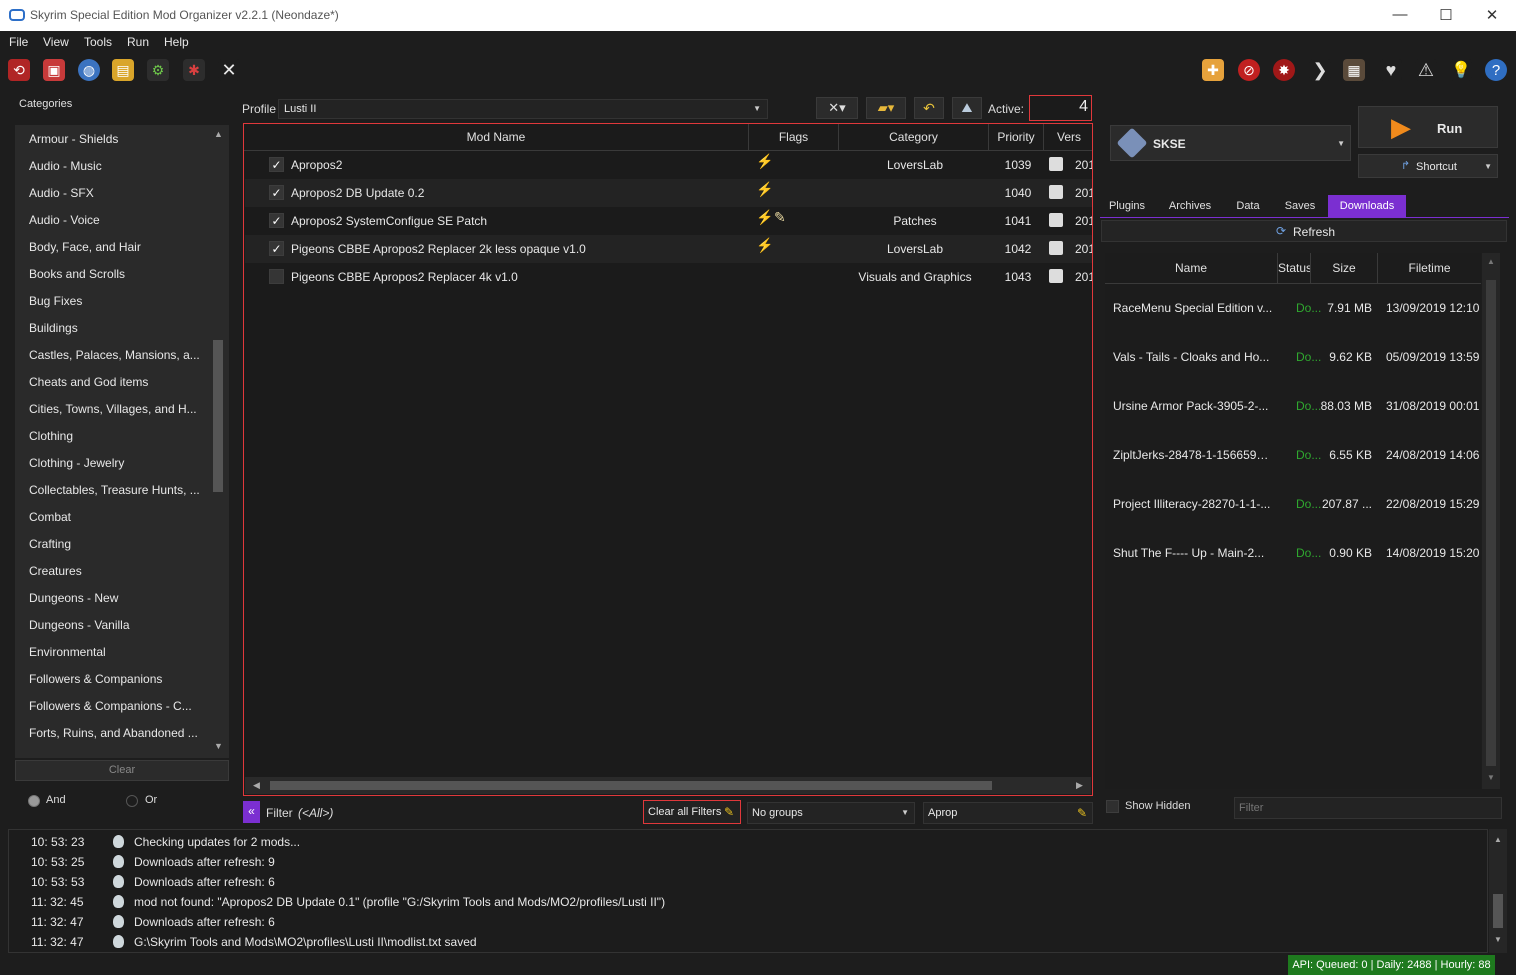 This screenshot has width=1516, height=975. Describe the element at coordinates (251, 812) in the screenshot. I see `toggle-filters-button: «` at that location.